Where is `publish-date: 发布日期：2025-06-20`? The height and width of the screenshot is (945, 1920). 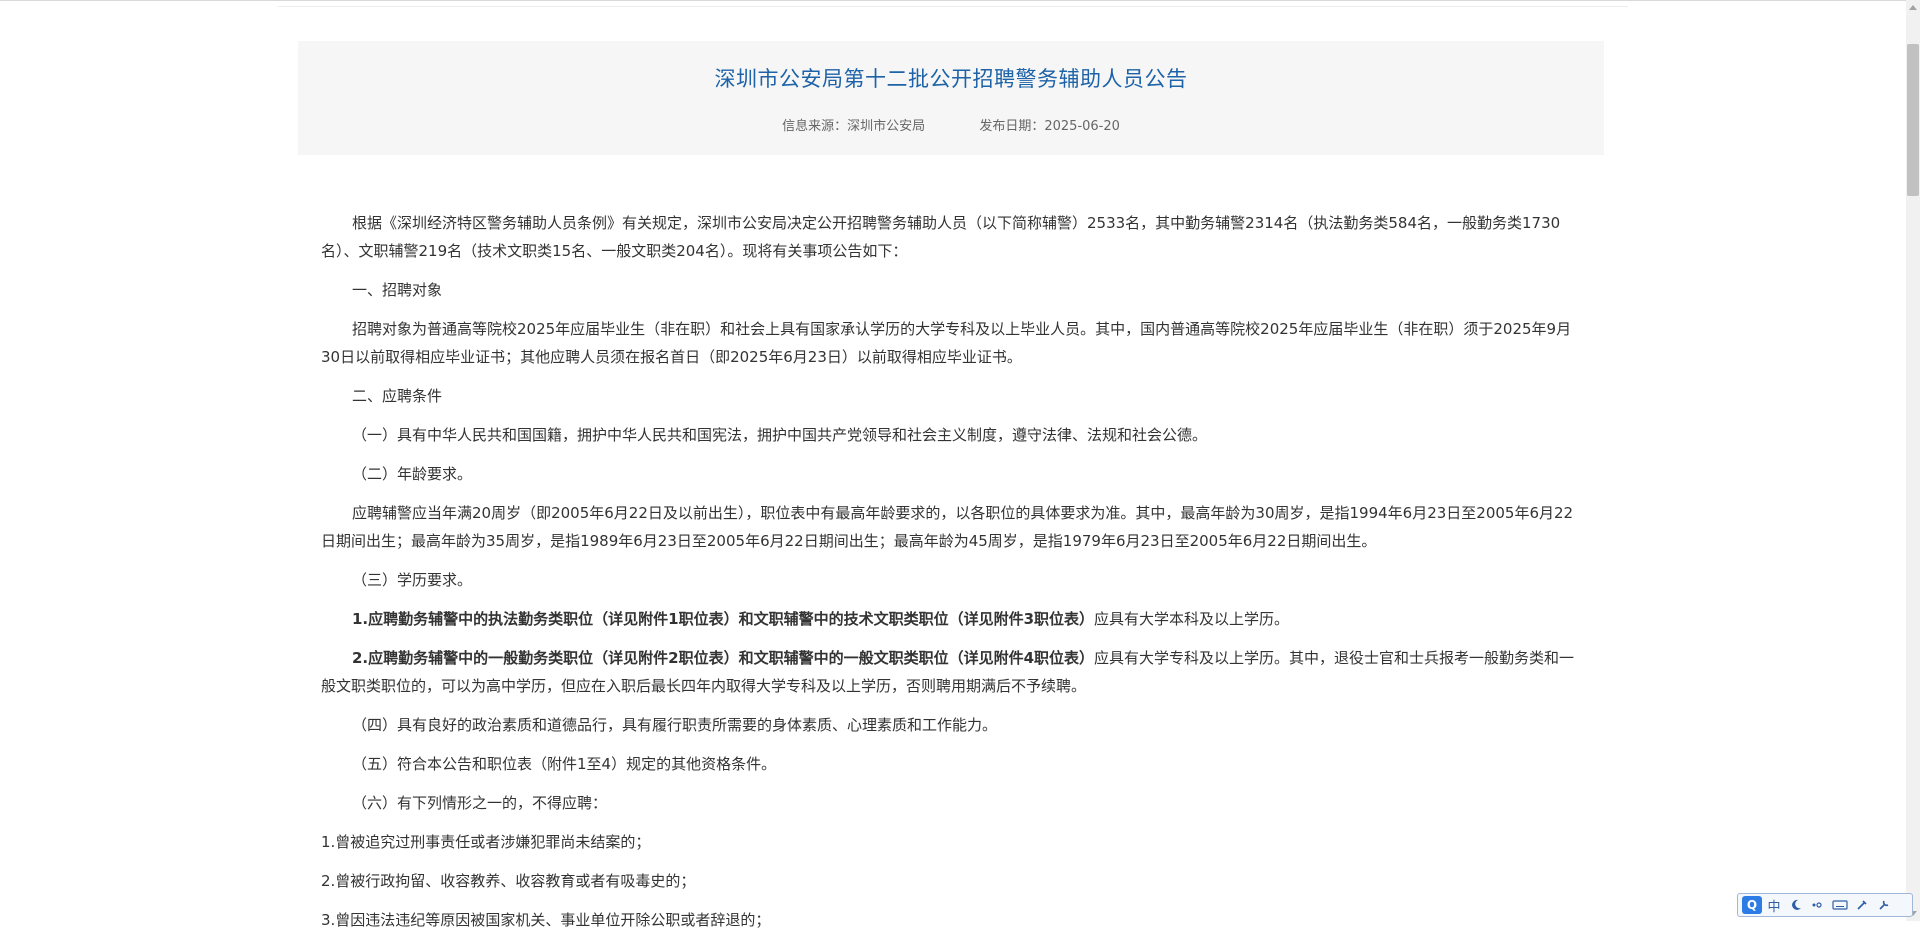 publish-date: 发布日期：2025-06-20 is located at coordinates (1049, 126).